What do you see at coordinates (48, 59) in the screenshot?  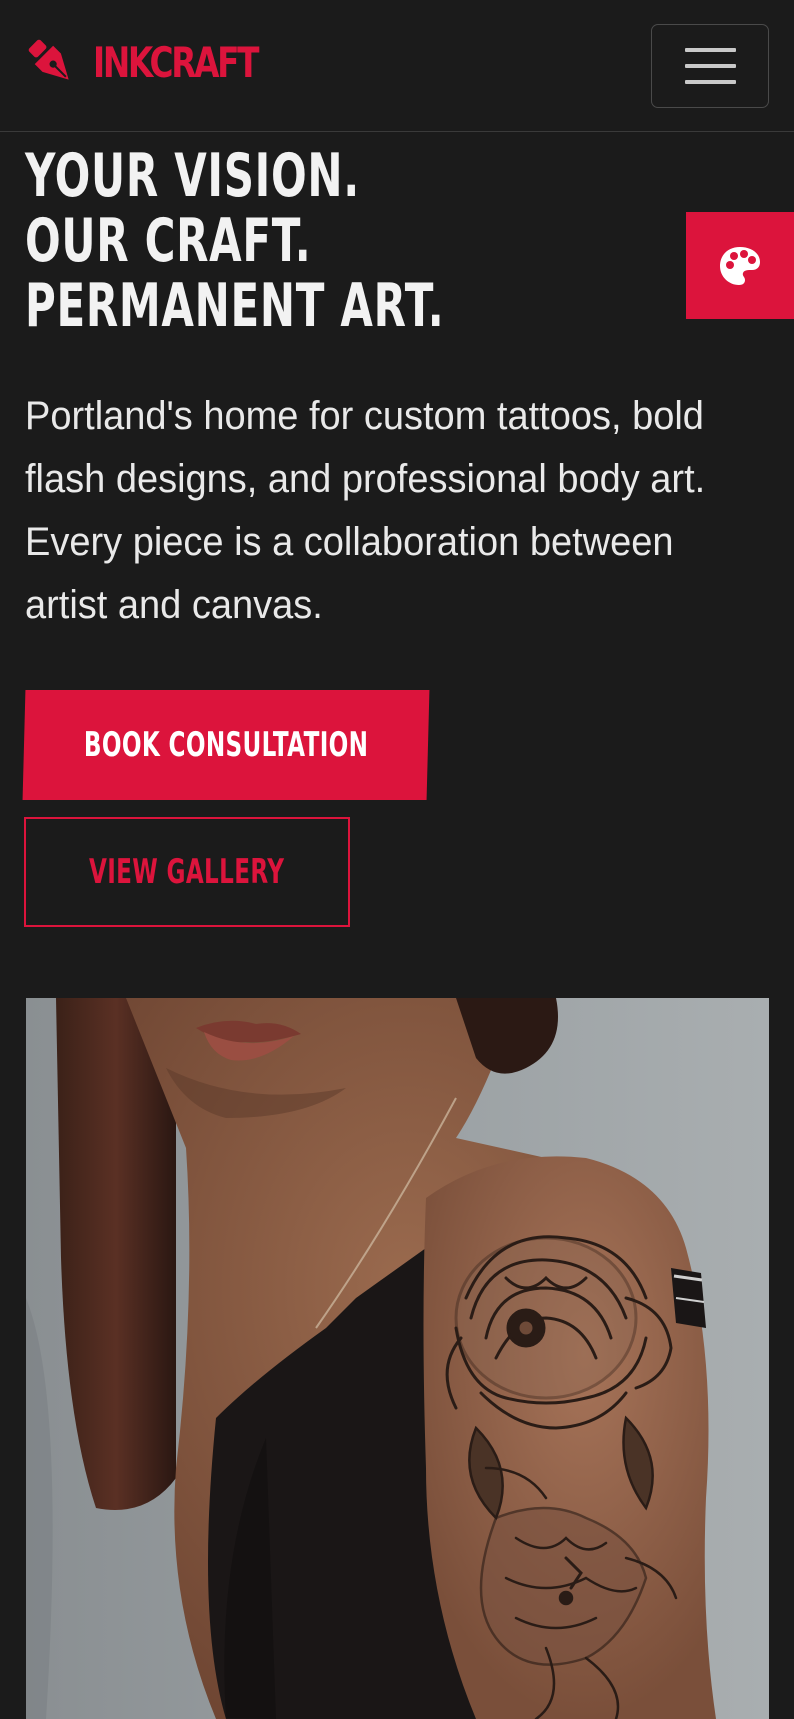 I see `pen-nib-icon` at bounding box center [48, 59].